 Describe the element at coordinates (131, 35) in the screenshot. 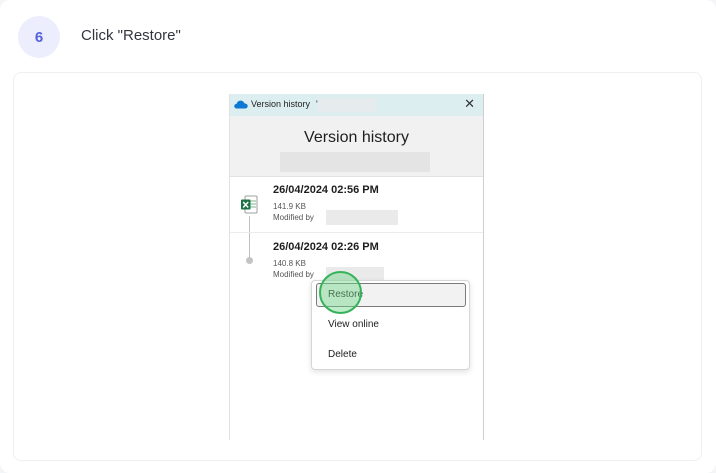

I see `step-instruction: Click "Restore"` at that location.